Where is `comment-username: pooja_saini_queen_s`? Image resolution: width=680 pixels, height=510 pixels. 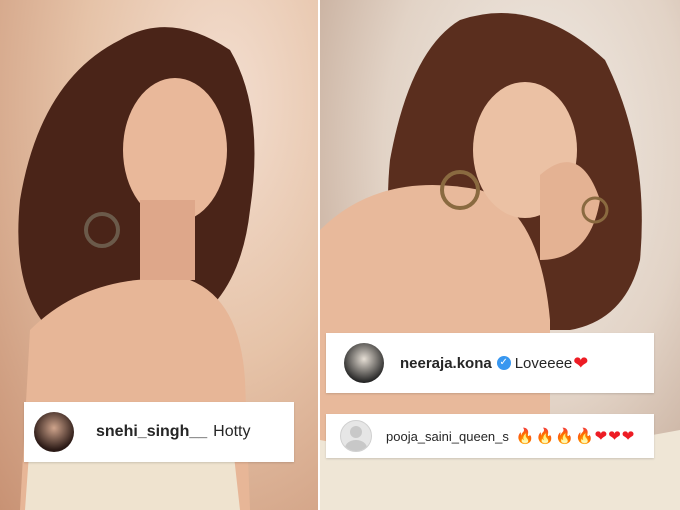
comment-username: pooja_saini_queen_s is located at coordinates (447, 436).